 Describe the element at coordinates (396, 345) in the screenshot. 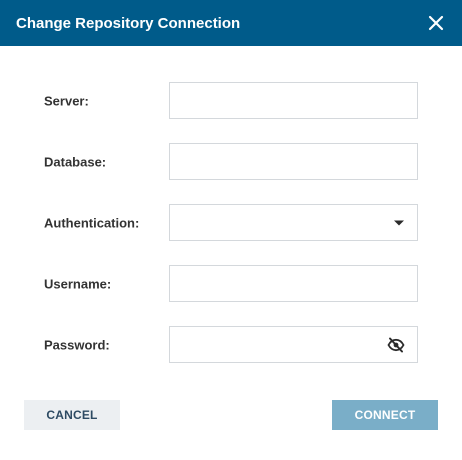

I see `eye-off-icon` at that location.